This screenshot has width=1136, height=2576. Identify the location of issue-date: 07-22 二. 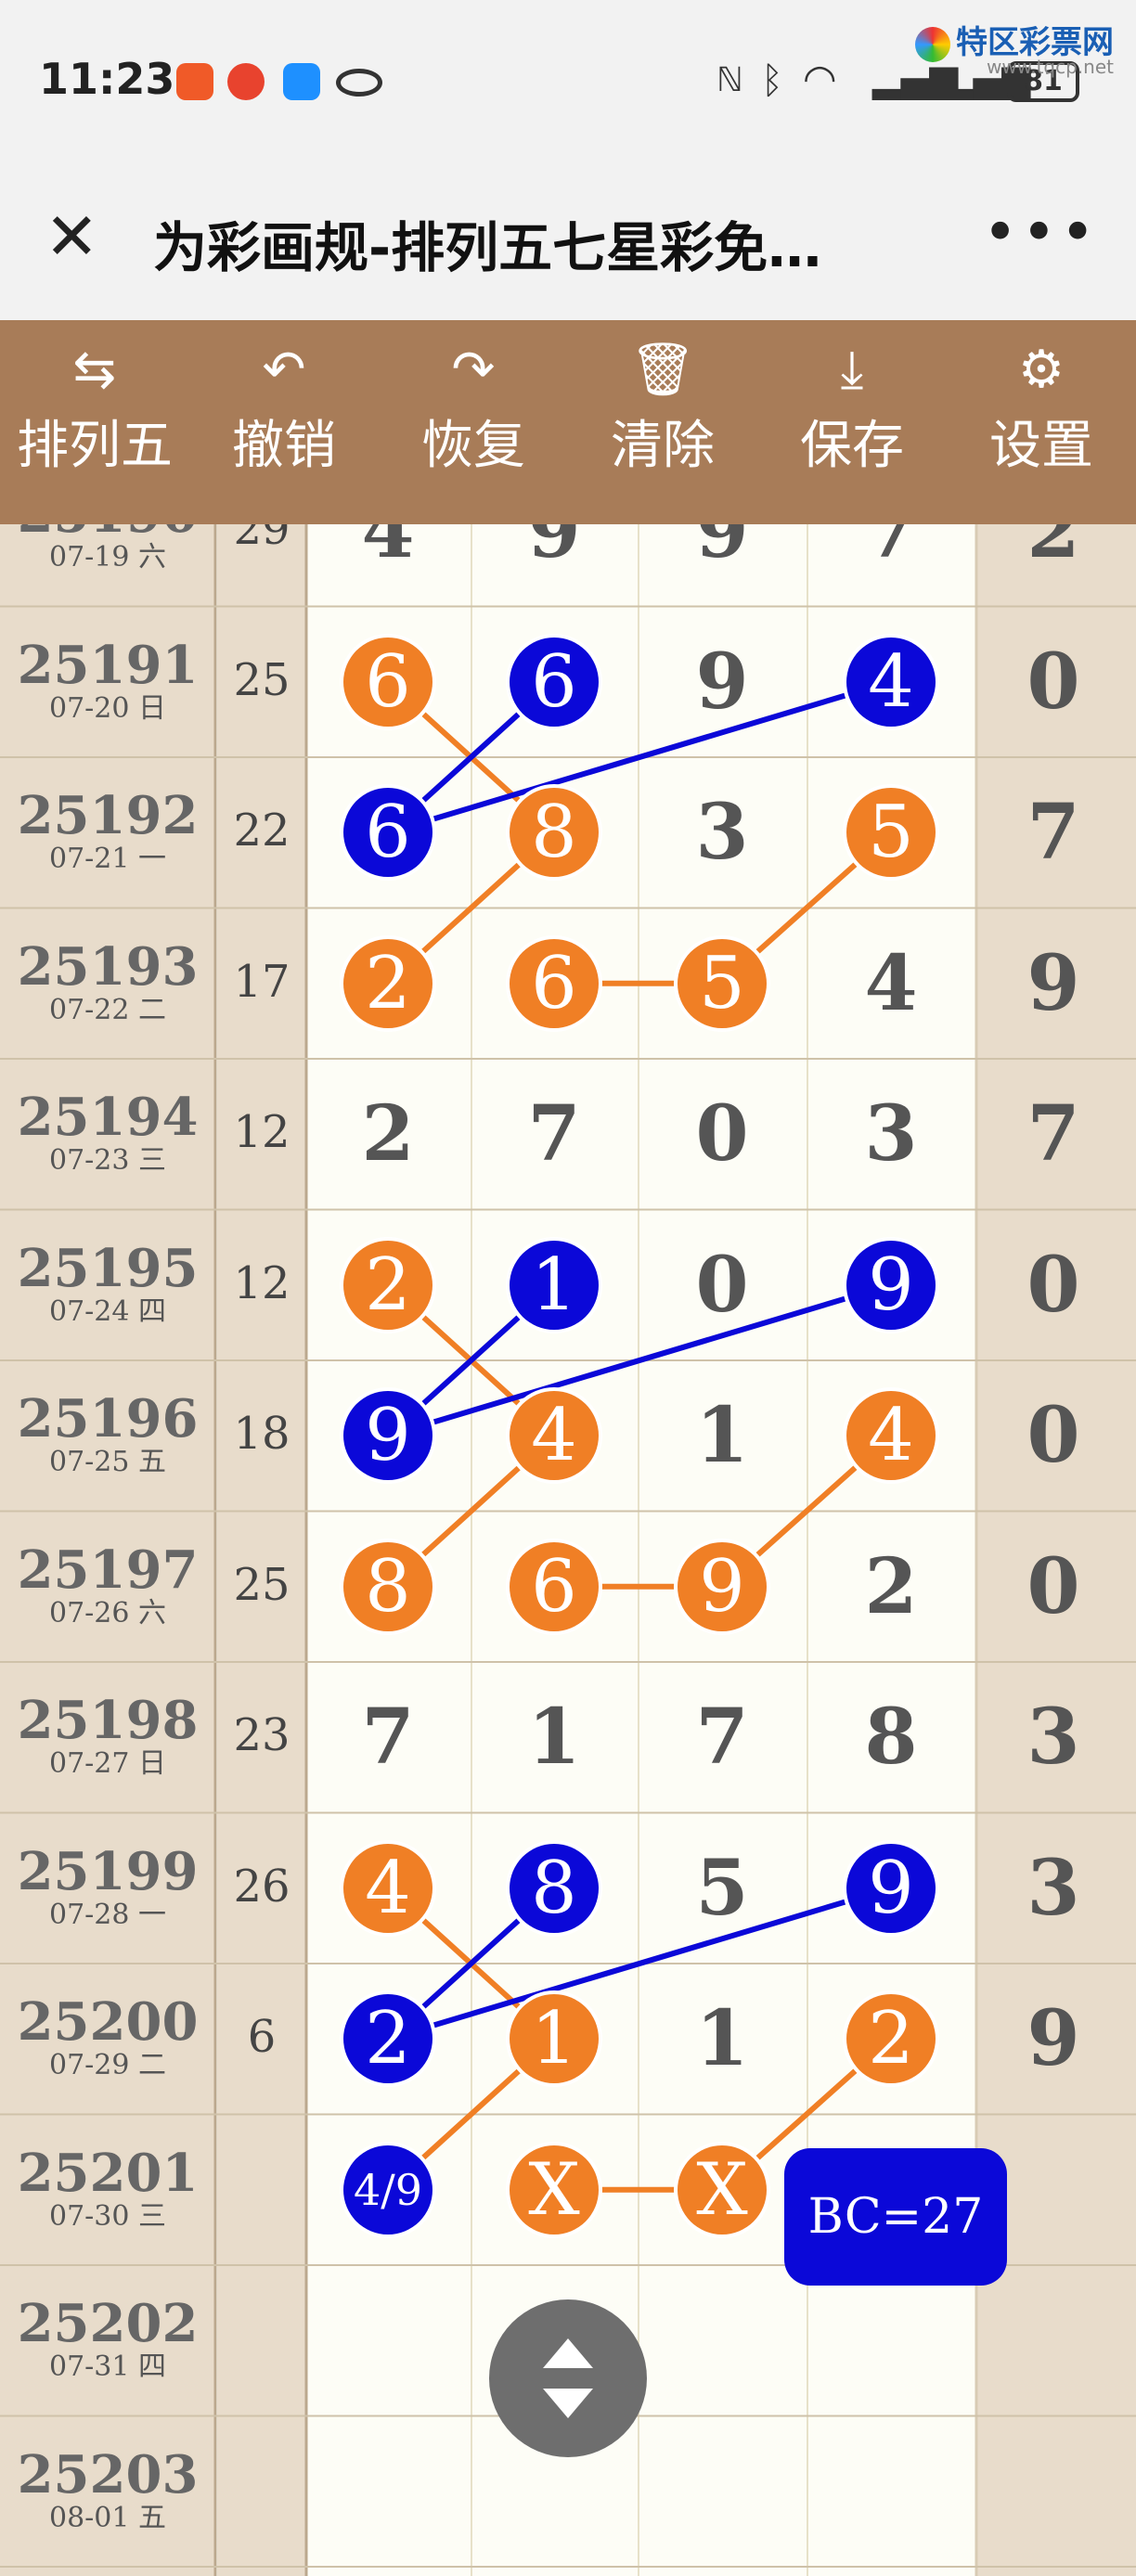
(107, 1010).